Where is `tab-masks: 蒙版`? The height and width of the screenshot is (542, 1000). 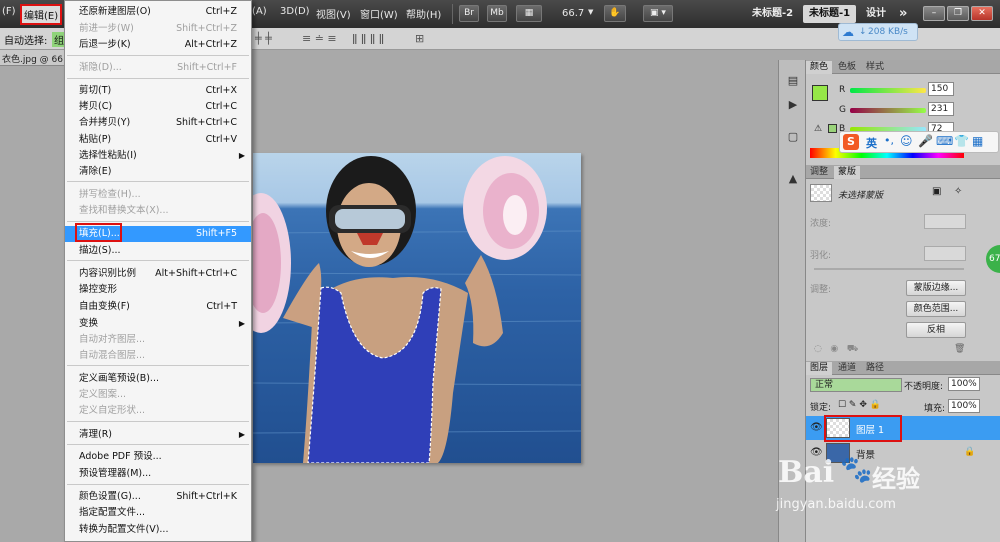
tab-masks: 蒙版 is located at coordinates (847, 172).